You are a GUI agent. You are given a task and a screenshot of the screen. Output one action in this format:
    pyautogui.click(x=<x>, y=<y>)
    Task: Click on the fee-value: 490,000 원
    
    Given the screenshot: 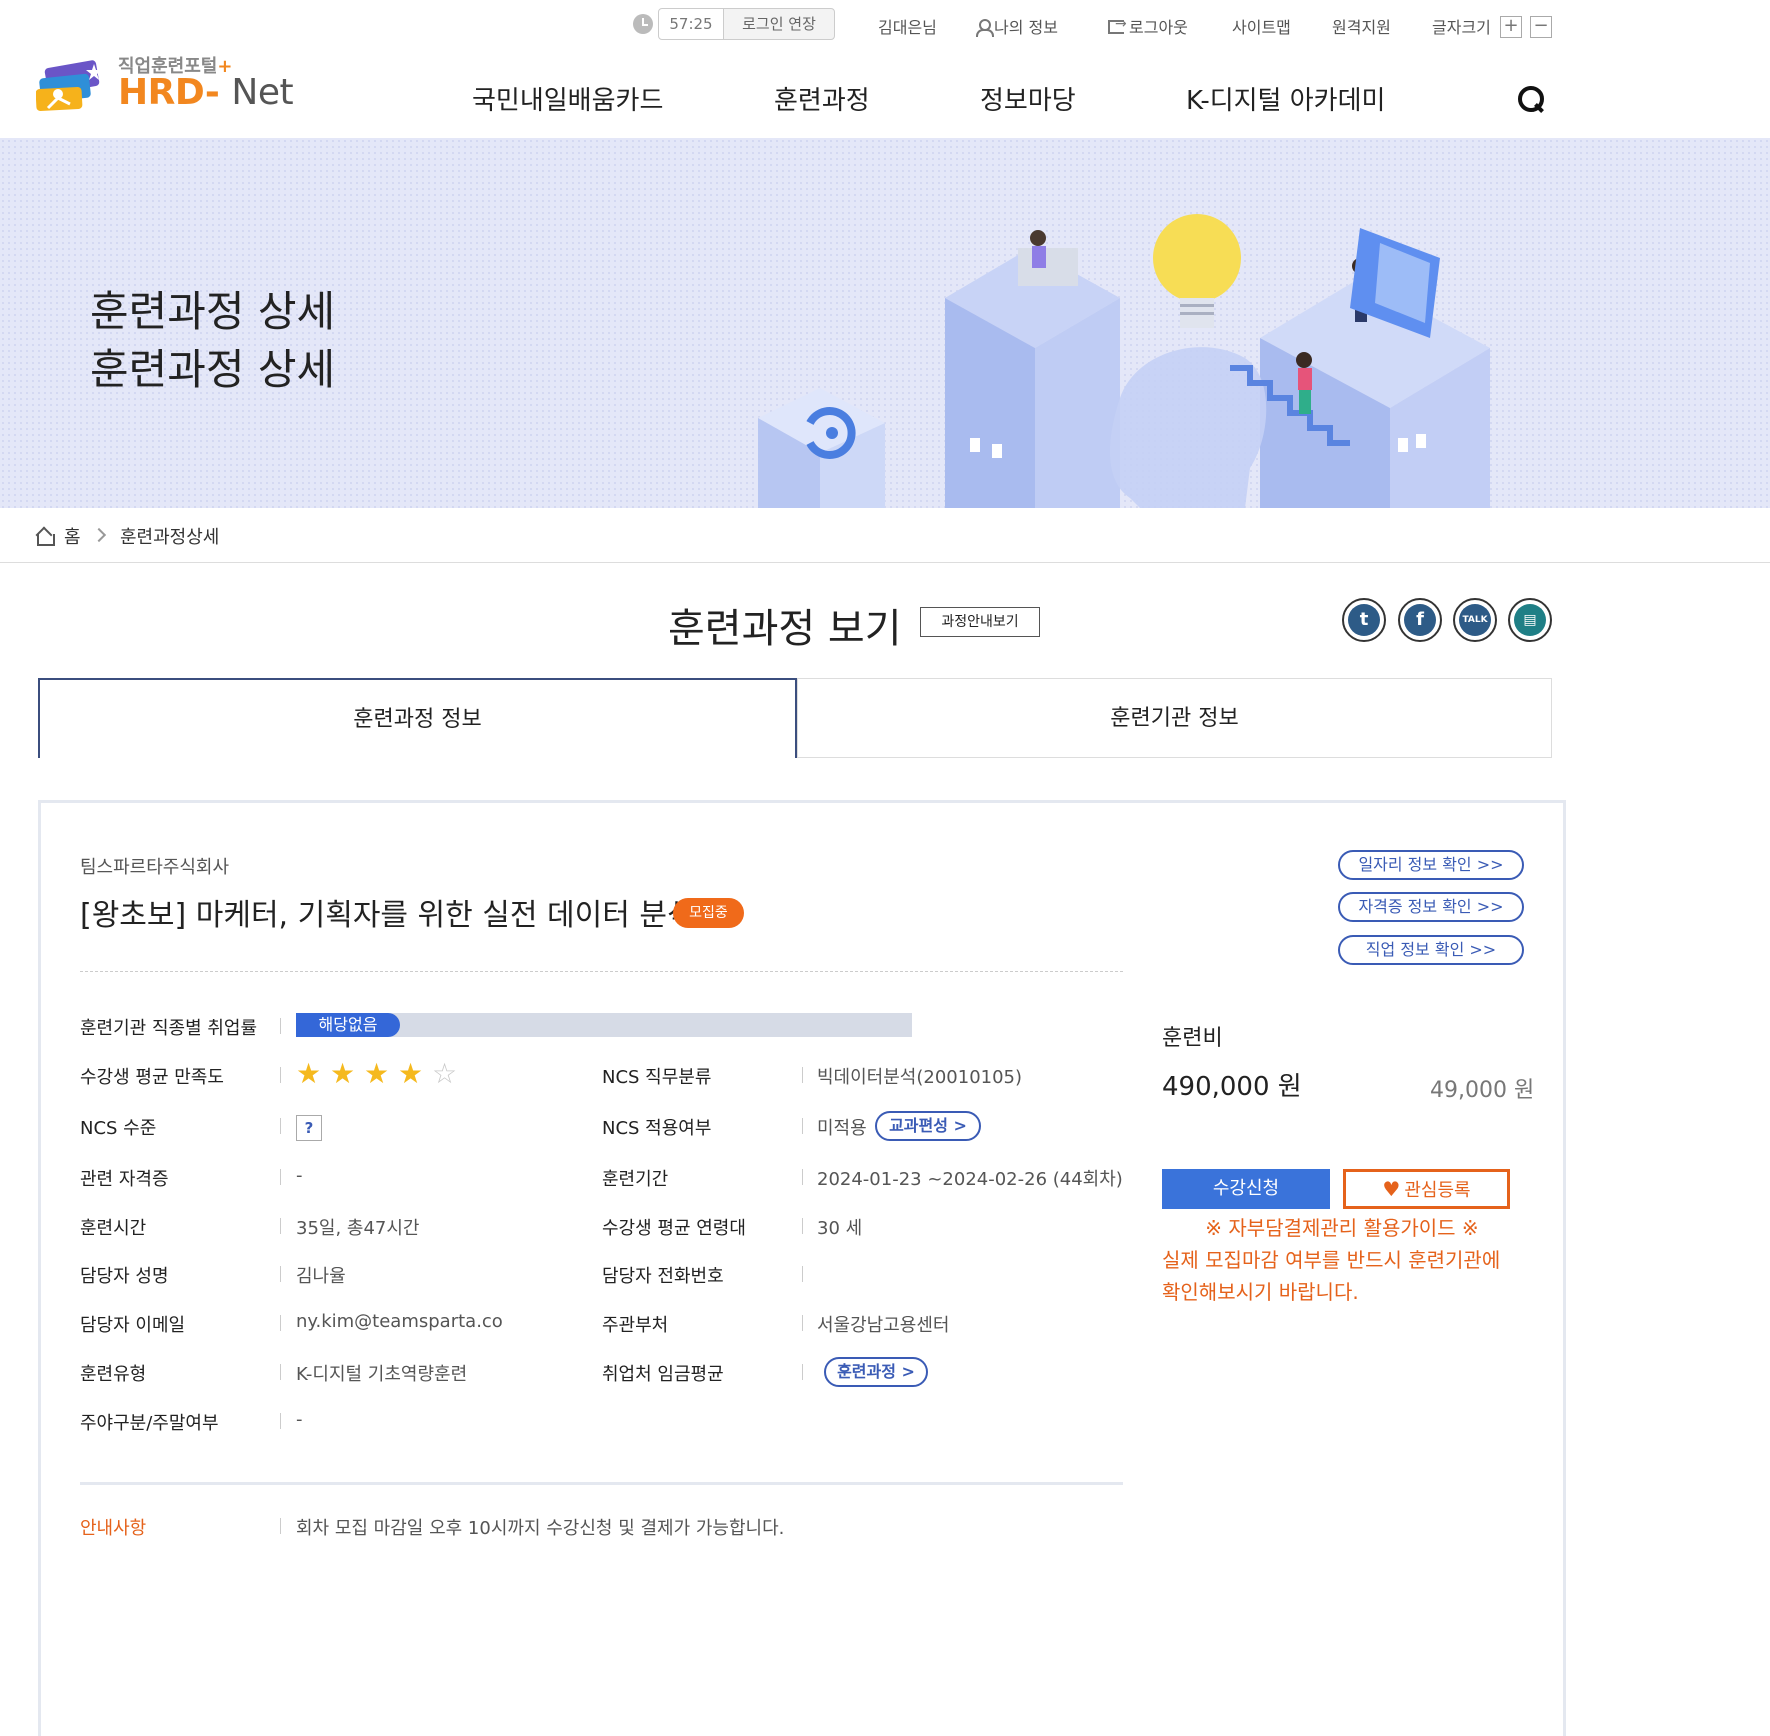 What is the action you would take?
    pyautogui.click(x=1232, y=1087)
    